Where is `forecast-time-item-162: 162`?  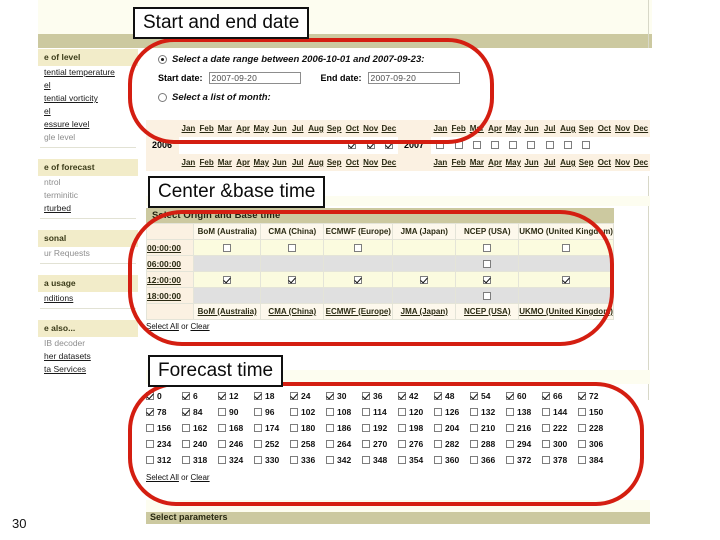 forecast-time-item-162: 162 is located at coordinates (200, 428).